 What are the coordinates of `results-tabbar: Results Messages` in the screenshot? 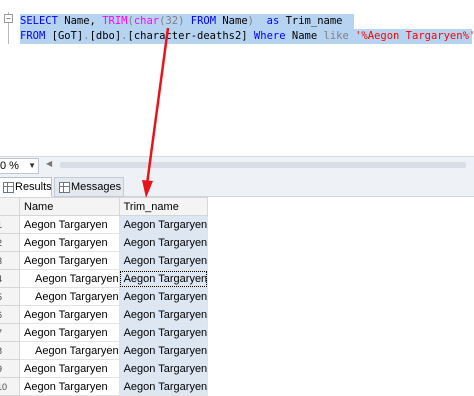 It's located at (237, 186).